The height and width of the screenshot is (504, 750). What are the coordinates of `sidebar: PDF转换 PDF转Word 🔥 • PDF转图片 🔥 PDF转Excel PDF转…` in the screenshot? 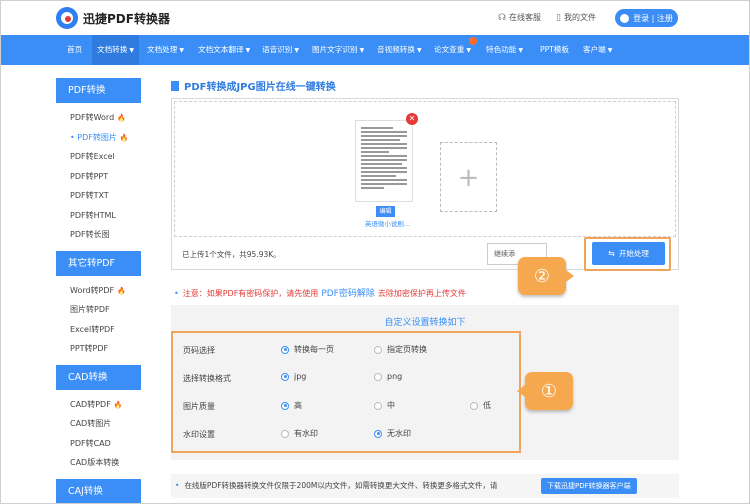 It's located at (98, 290).